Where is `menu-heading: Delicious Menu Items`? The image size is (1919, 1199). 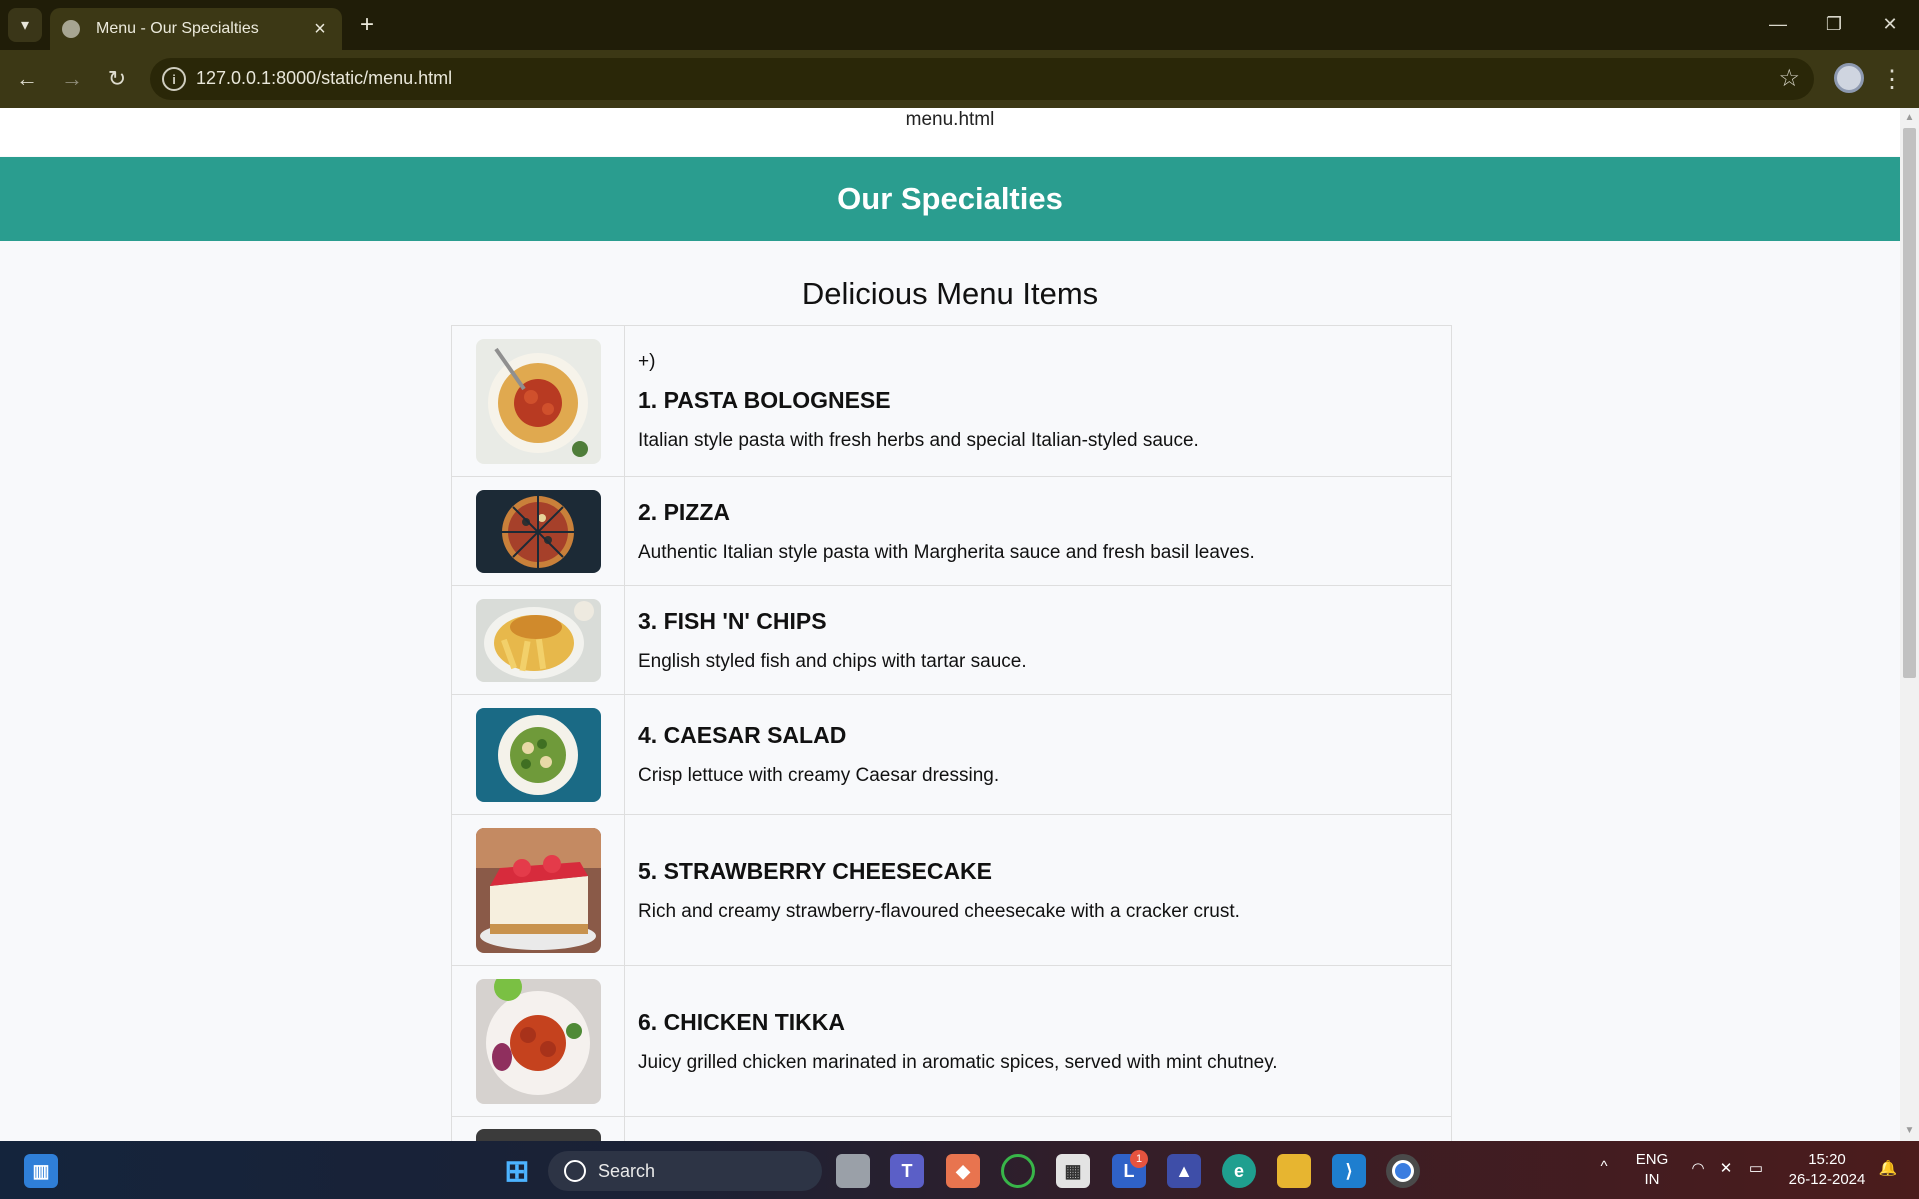
menu-heading: Delicious Menu Items is located at coordinates (950, 293).